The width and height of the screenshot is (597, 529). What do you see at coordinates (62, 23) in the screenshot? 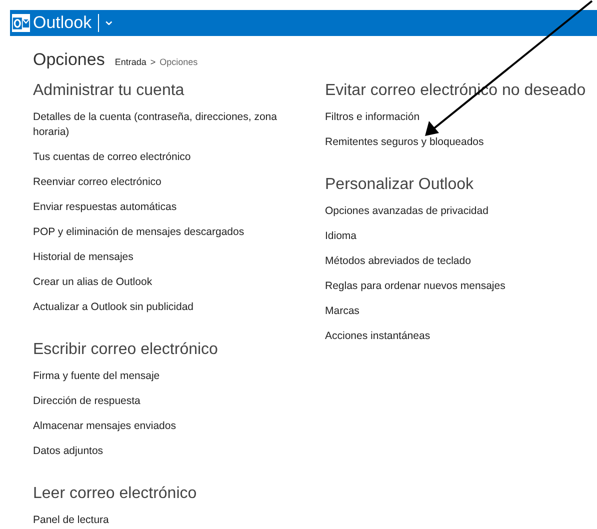
I see `app-name: Outlook` at bounding box center [62, 23].